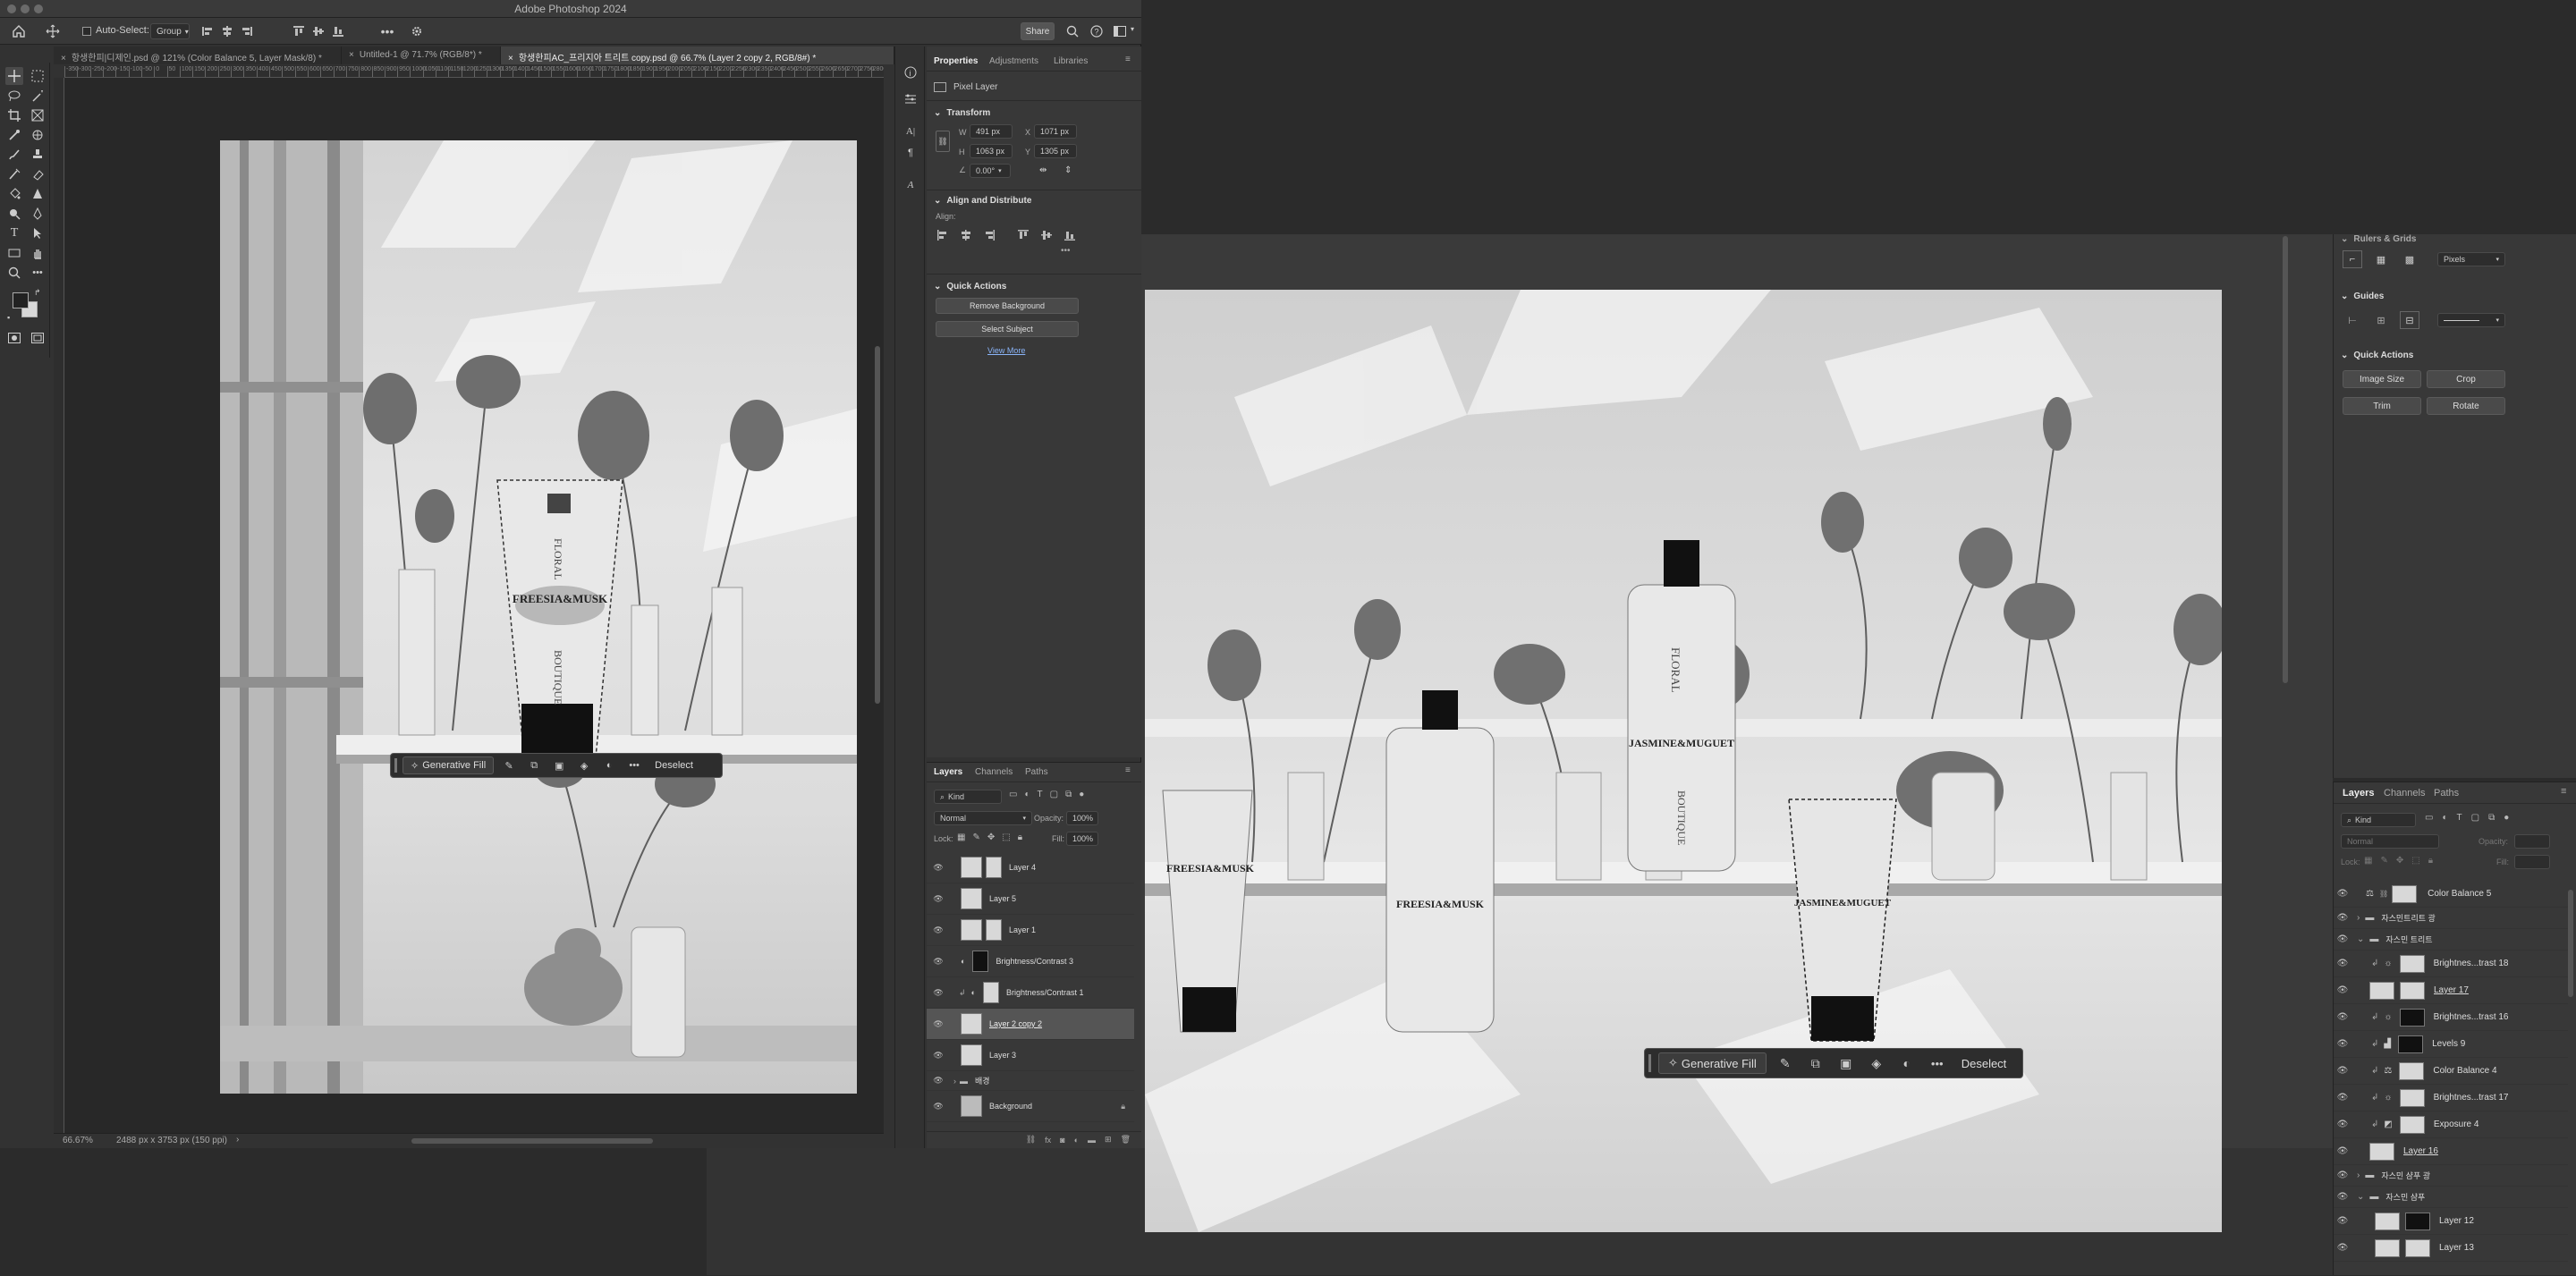 This screenshot has height=1276, width=2576. What do you see at coordinates (1013, 61) in the screenshot?
I see `tab-adjustments: Adjustments` at bounding box center [1013, 61].